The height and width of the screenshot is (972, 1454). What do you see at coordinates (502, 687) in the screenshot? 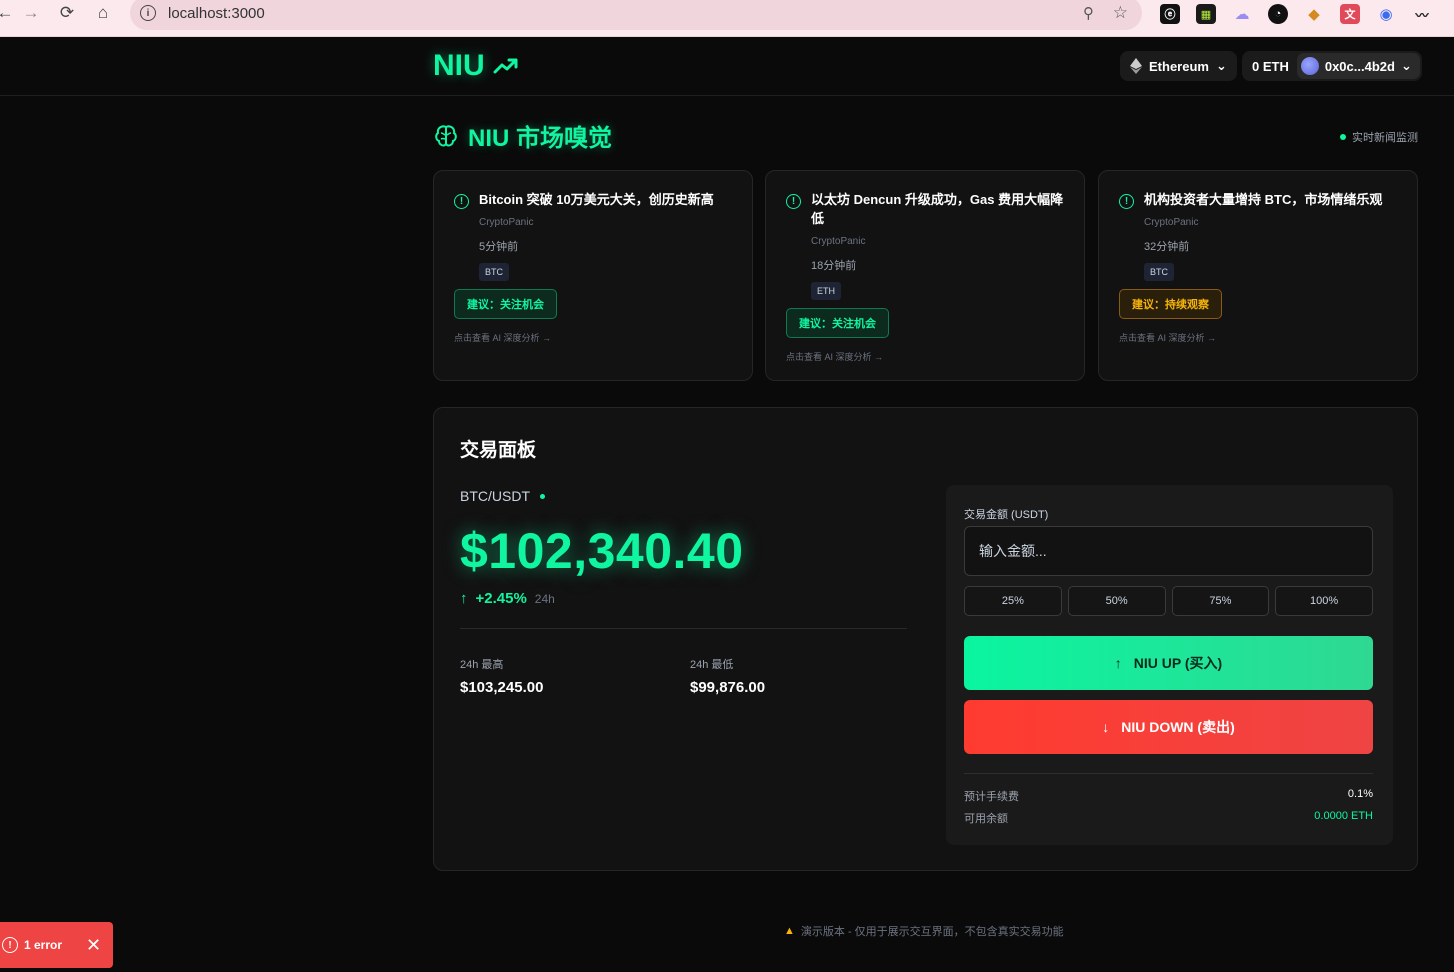
I see `high-value: $103,245.00` at bounding box center [502, 687].